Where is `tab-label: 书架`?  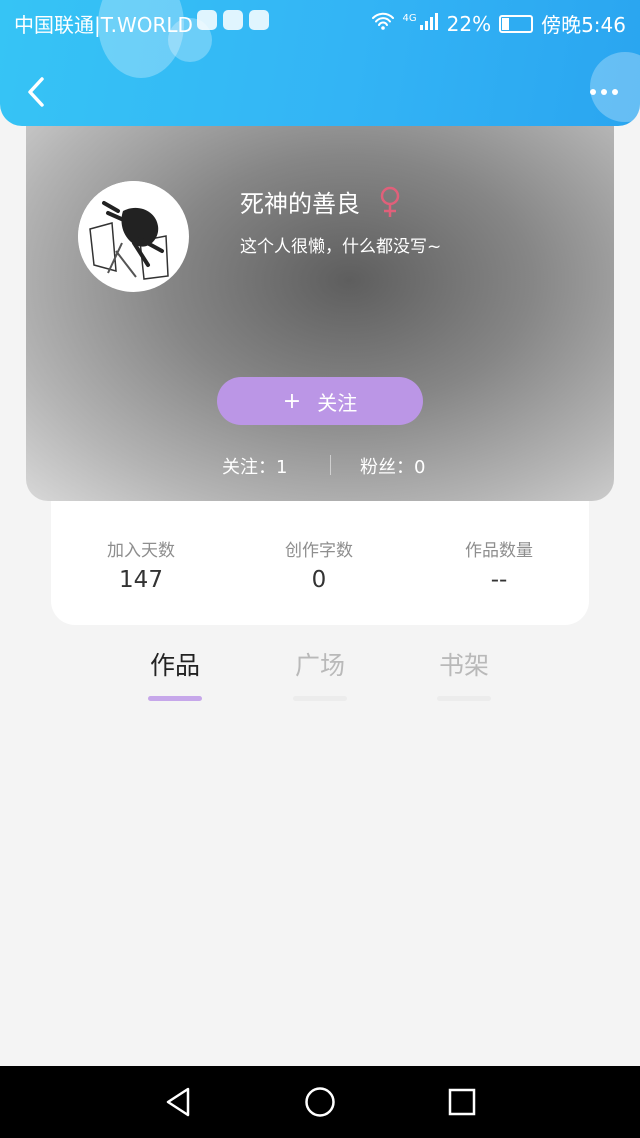
tab-label: 书架 is located at coordinates (463, 665).